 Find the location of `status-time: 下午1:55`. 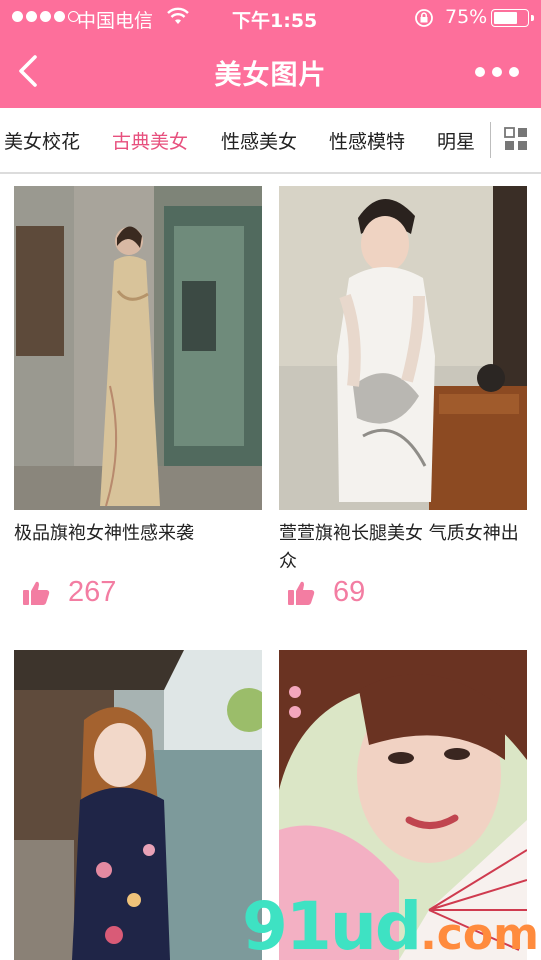

status-time: 下午1:55 is located at coordinates (275, 21).